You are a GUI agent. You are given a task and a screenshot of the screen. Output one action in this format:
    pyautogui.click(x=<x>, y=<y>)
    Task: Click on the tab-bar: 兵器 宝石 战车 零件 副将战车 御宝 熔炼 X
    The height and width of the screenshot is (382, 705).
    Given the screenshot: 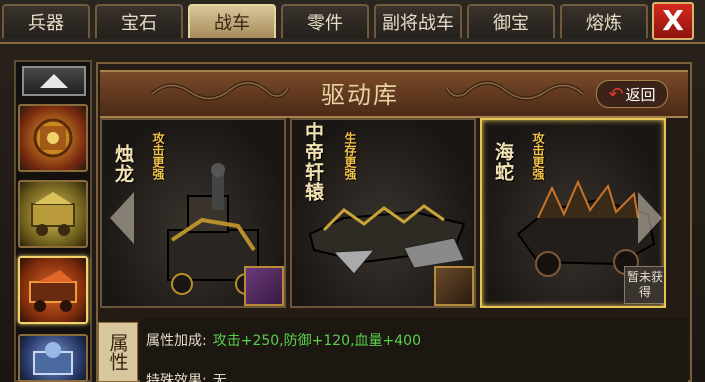 What is the action you would take?
    pyautogui.click(x=352, y=22)
    